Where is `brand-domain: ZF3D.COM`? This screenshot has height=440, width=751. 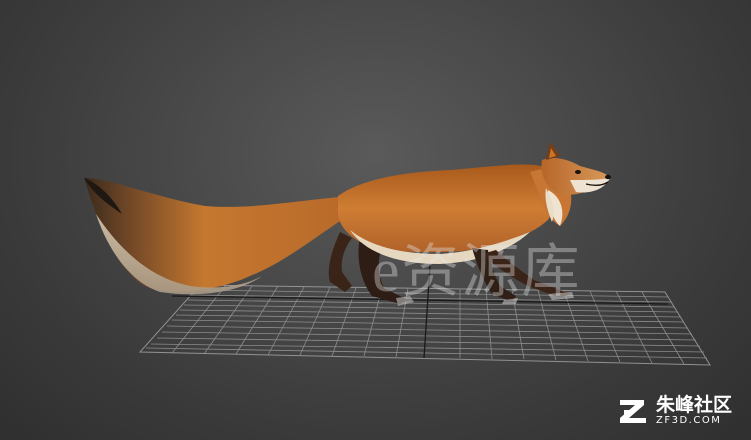 brand-domain: ZF3D.COM is located at coordinates (689, 420).